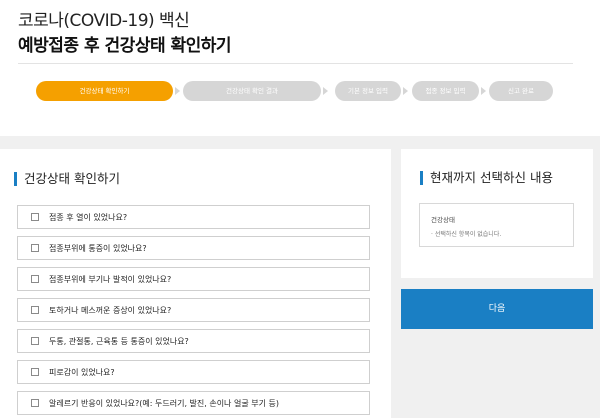 The height and width of the screenshot is (418, 600). What do you see at coordinates (104, 21) in the screenshot?
I see `page-title-line1: 코로나(COVID-19) 백신` at bounding box center [104, 21].